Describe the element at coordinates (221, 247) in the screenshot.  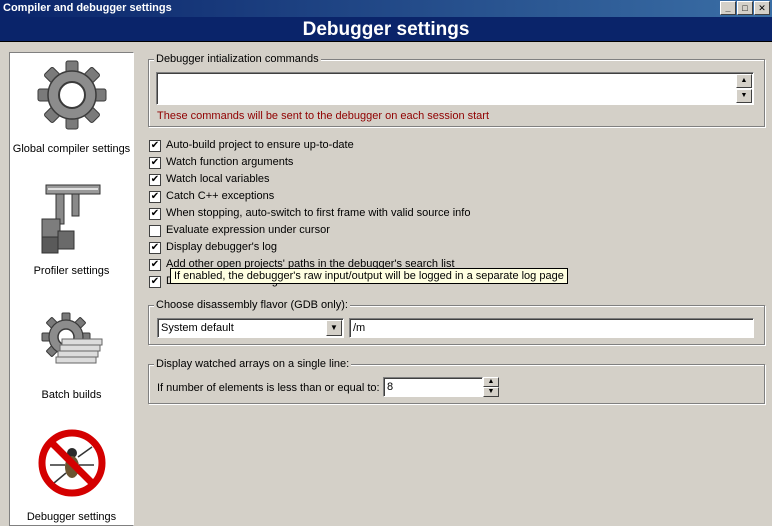
I see `option-label: Display debugger's log` at that location.